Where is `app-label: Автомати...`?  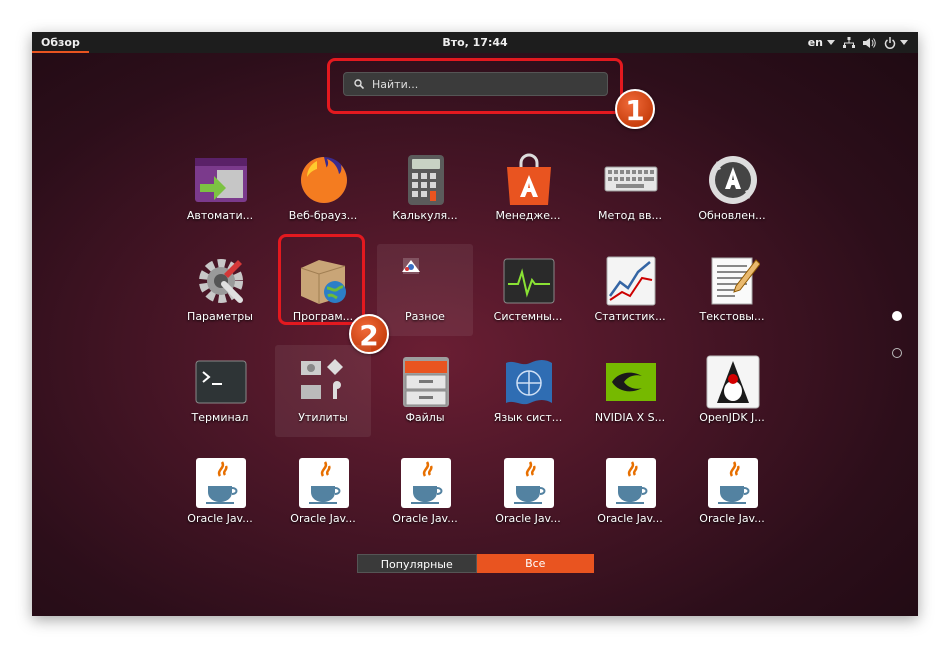
app-label: Автомати... is located at coordinates (220, 215).